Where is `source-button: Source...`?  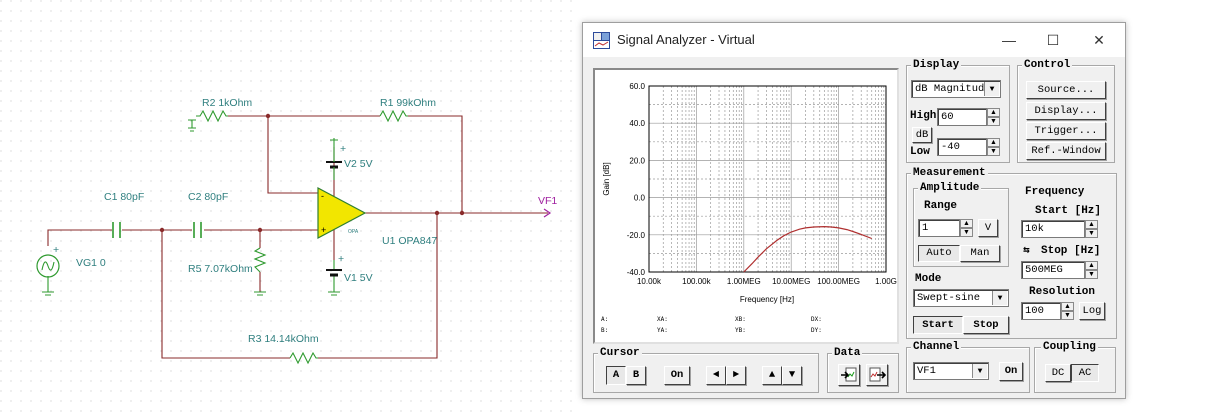
source-button: Source... is located at coordinates (1066, 90).